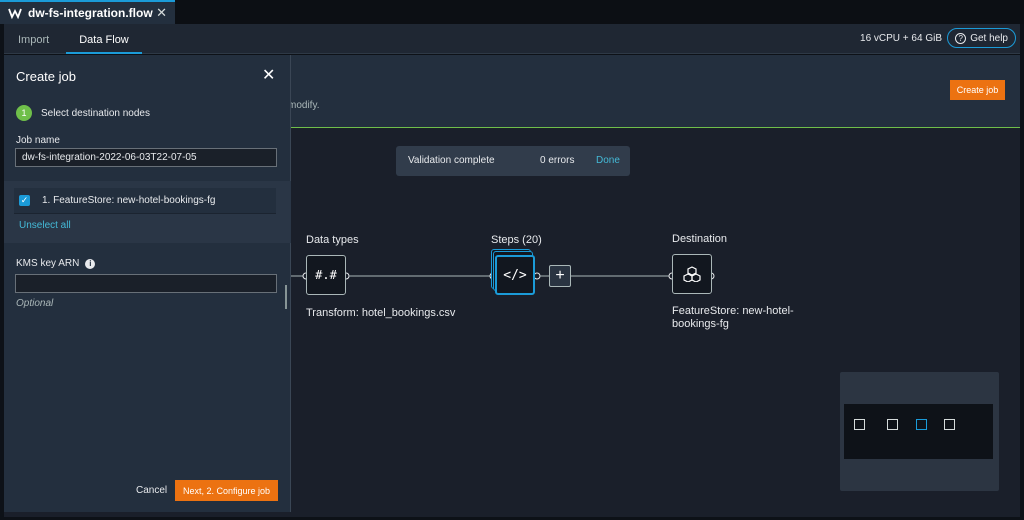  I want to click on window-tab-bar: dw-fs-integration.flow ✕, so click(512, 12).